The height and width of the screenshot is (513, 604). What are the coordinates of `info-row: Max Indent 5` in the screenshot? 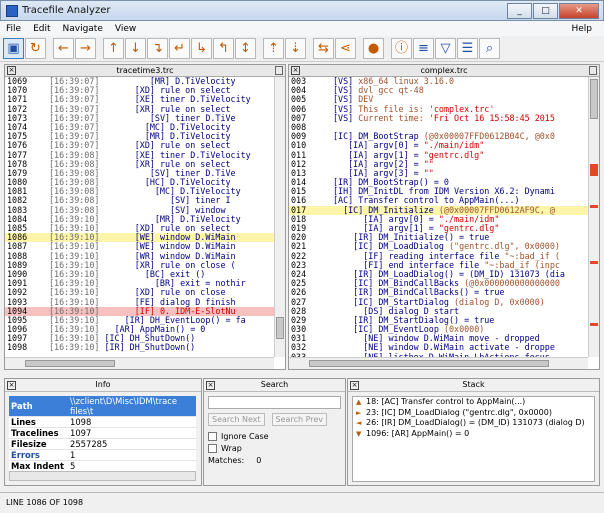 It's located at (102, 466).